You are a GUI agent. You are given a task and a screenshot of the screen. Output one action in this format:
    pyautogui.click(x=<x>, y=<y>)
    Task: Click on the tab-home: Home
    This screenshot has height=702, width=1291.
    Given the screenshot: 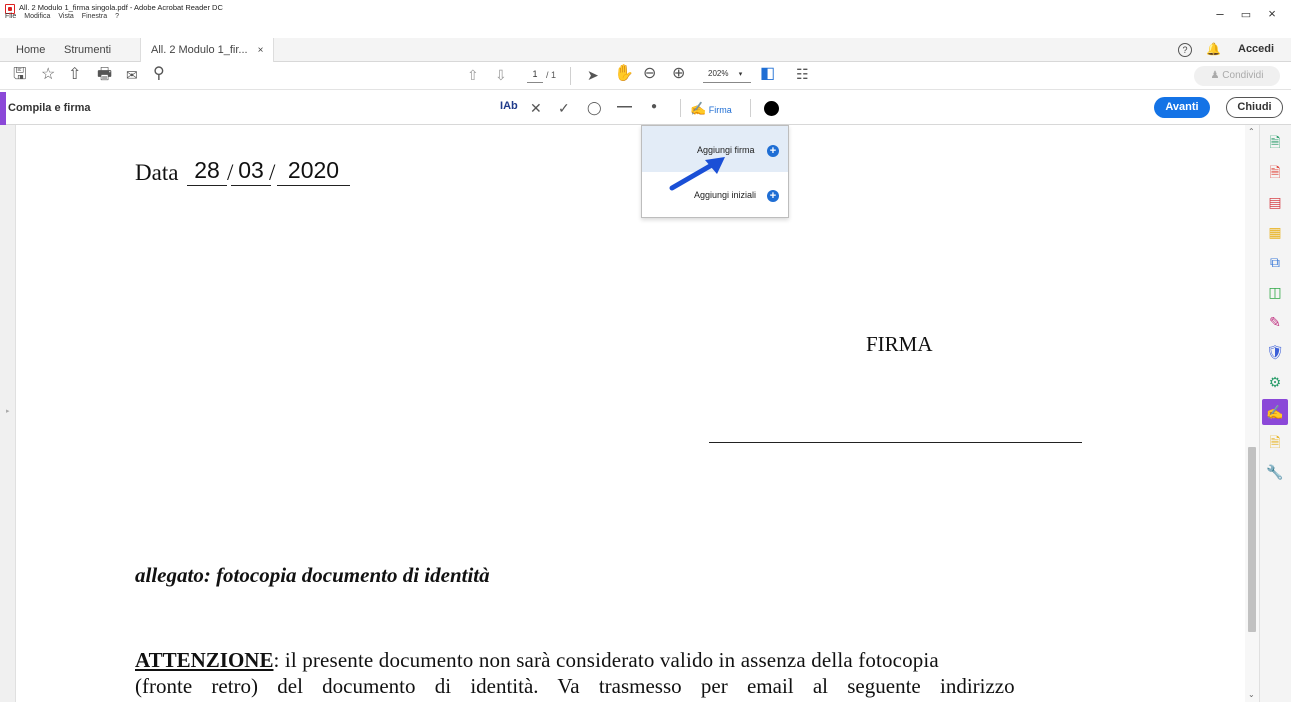 What is the action you would take?
    pyautogui.click(x=30, y=50)
    